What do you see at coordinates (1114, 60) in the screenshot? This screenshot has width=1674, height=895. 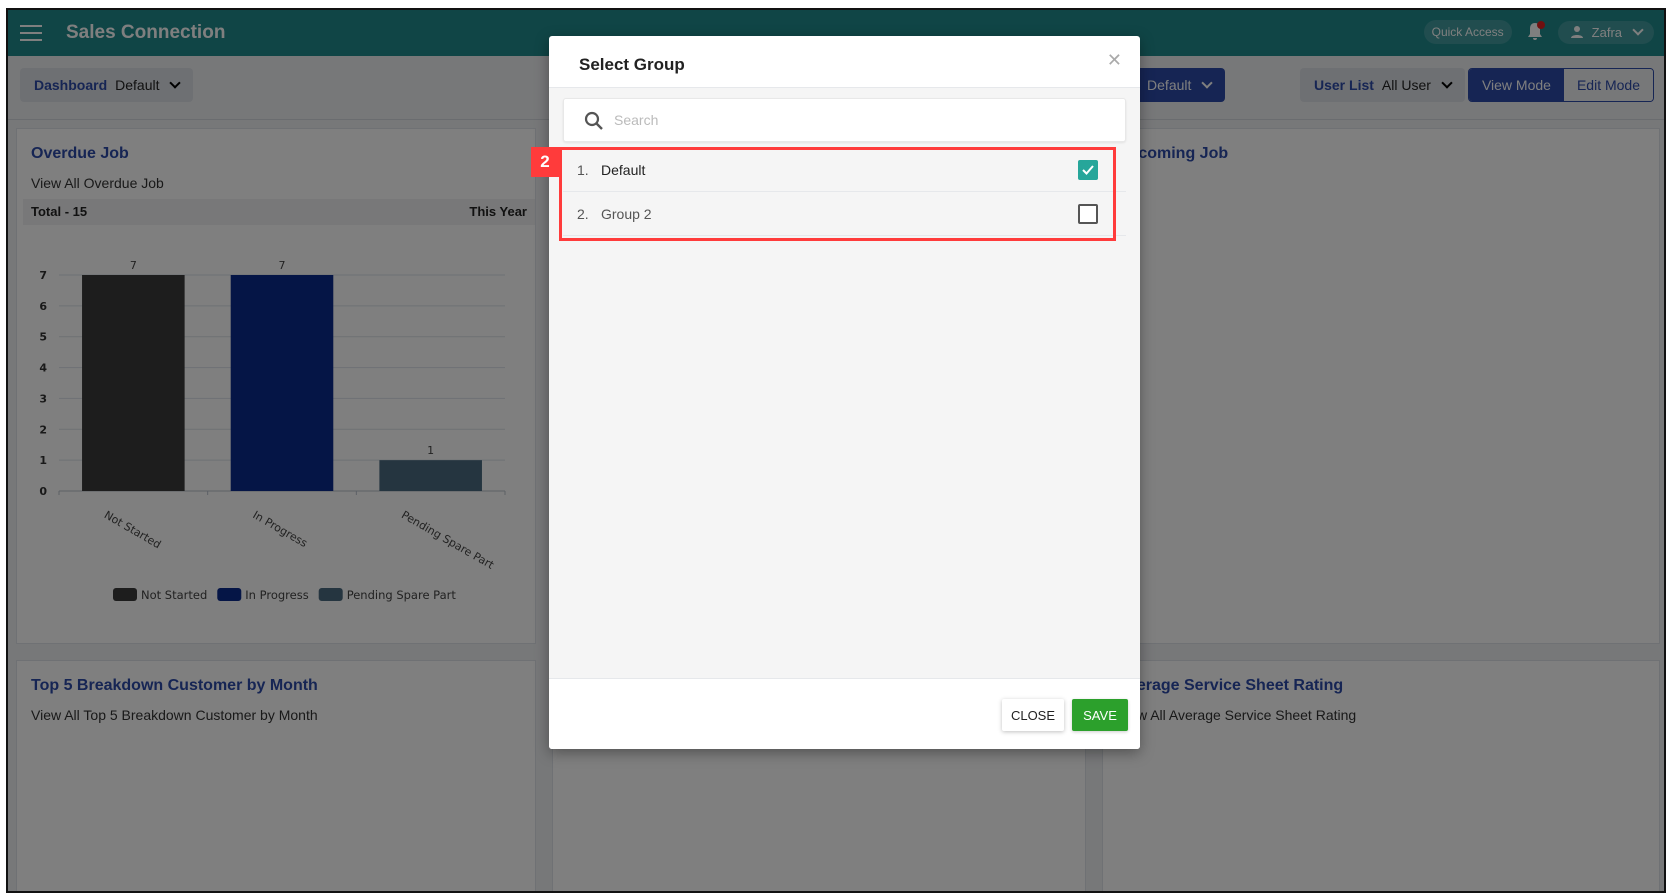 I see `close-icon: ✕` at bounding box center [1114, 60].